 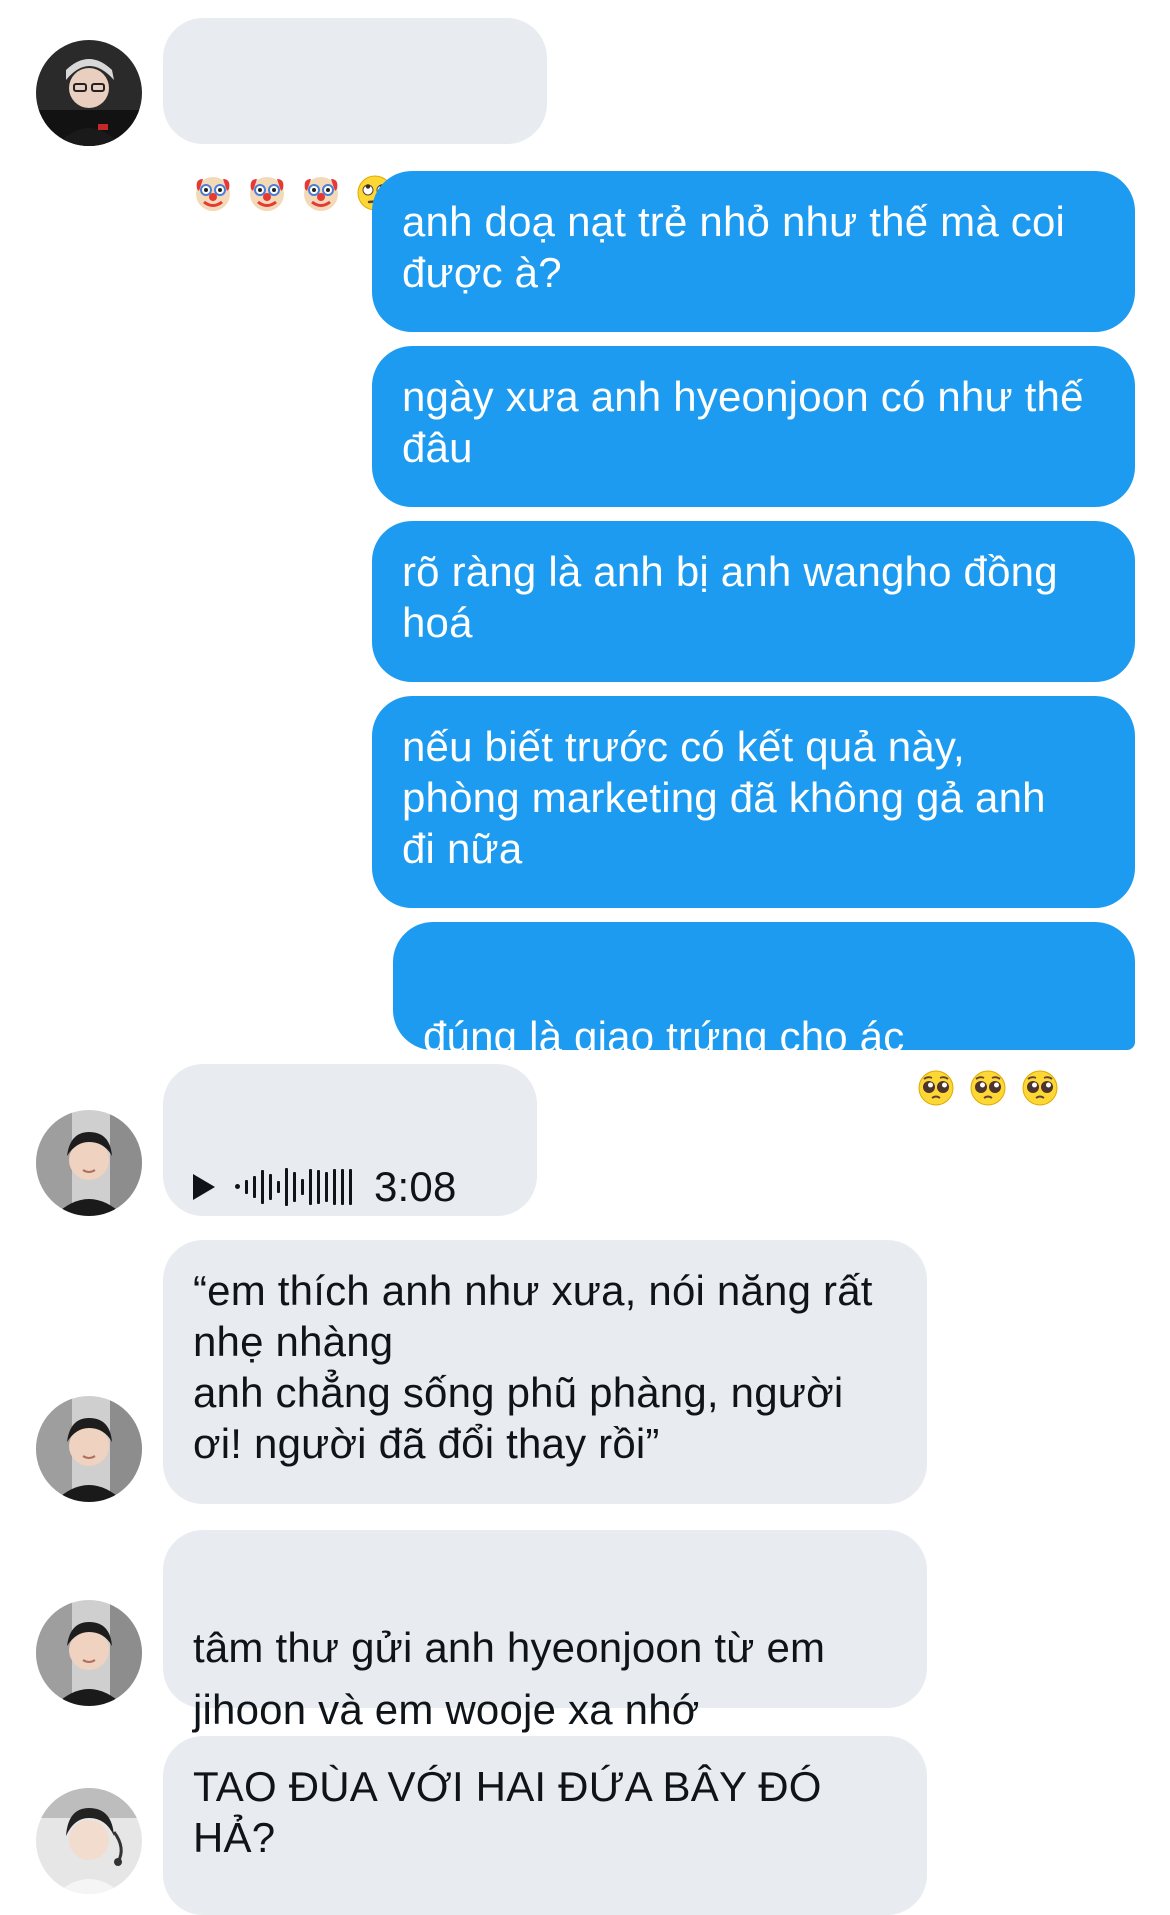 I want to click on message-bubble-10: TAO ĐÙA VỚI HAI ĐỨA BÂY ĐÓ HẢ?, so click(x=545, y=1825).